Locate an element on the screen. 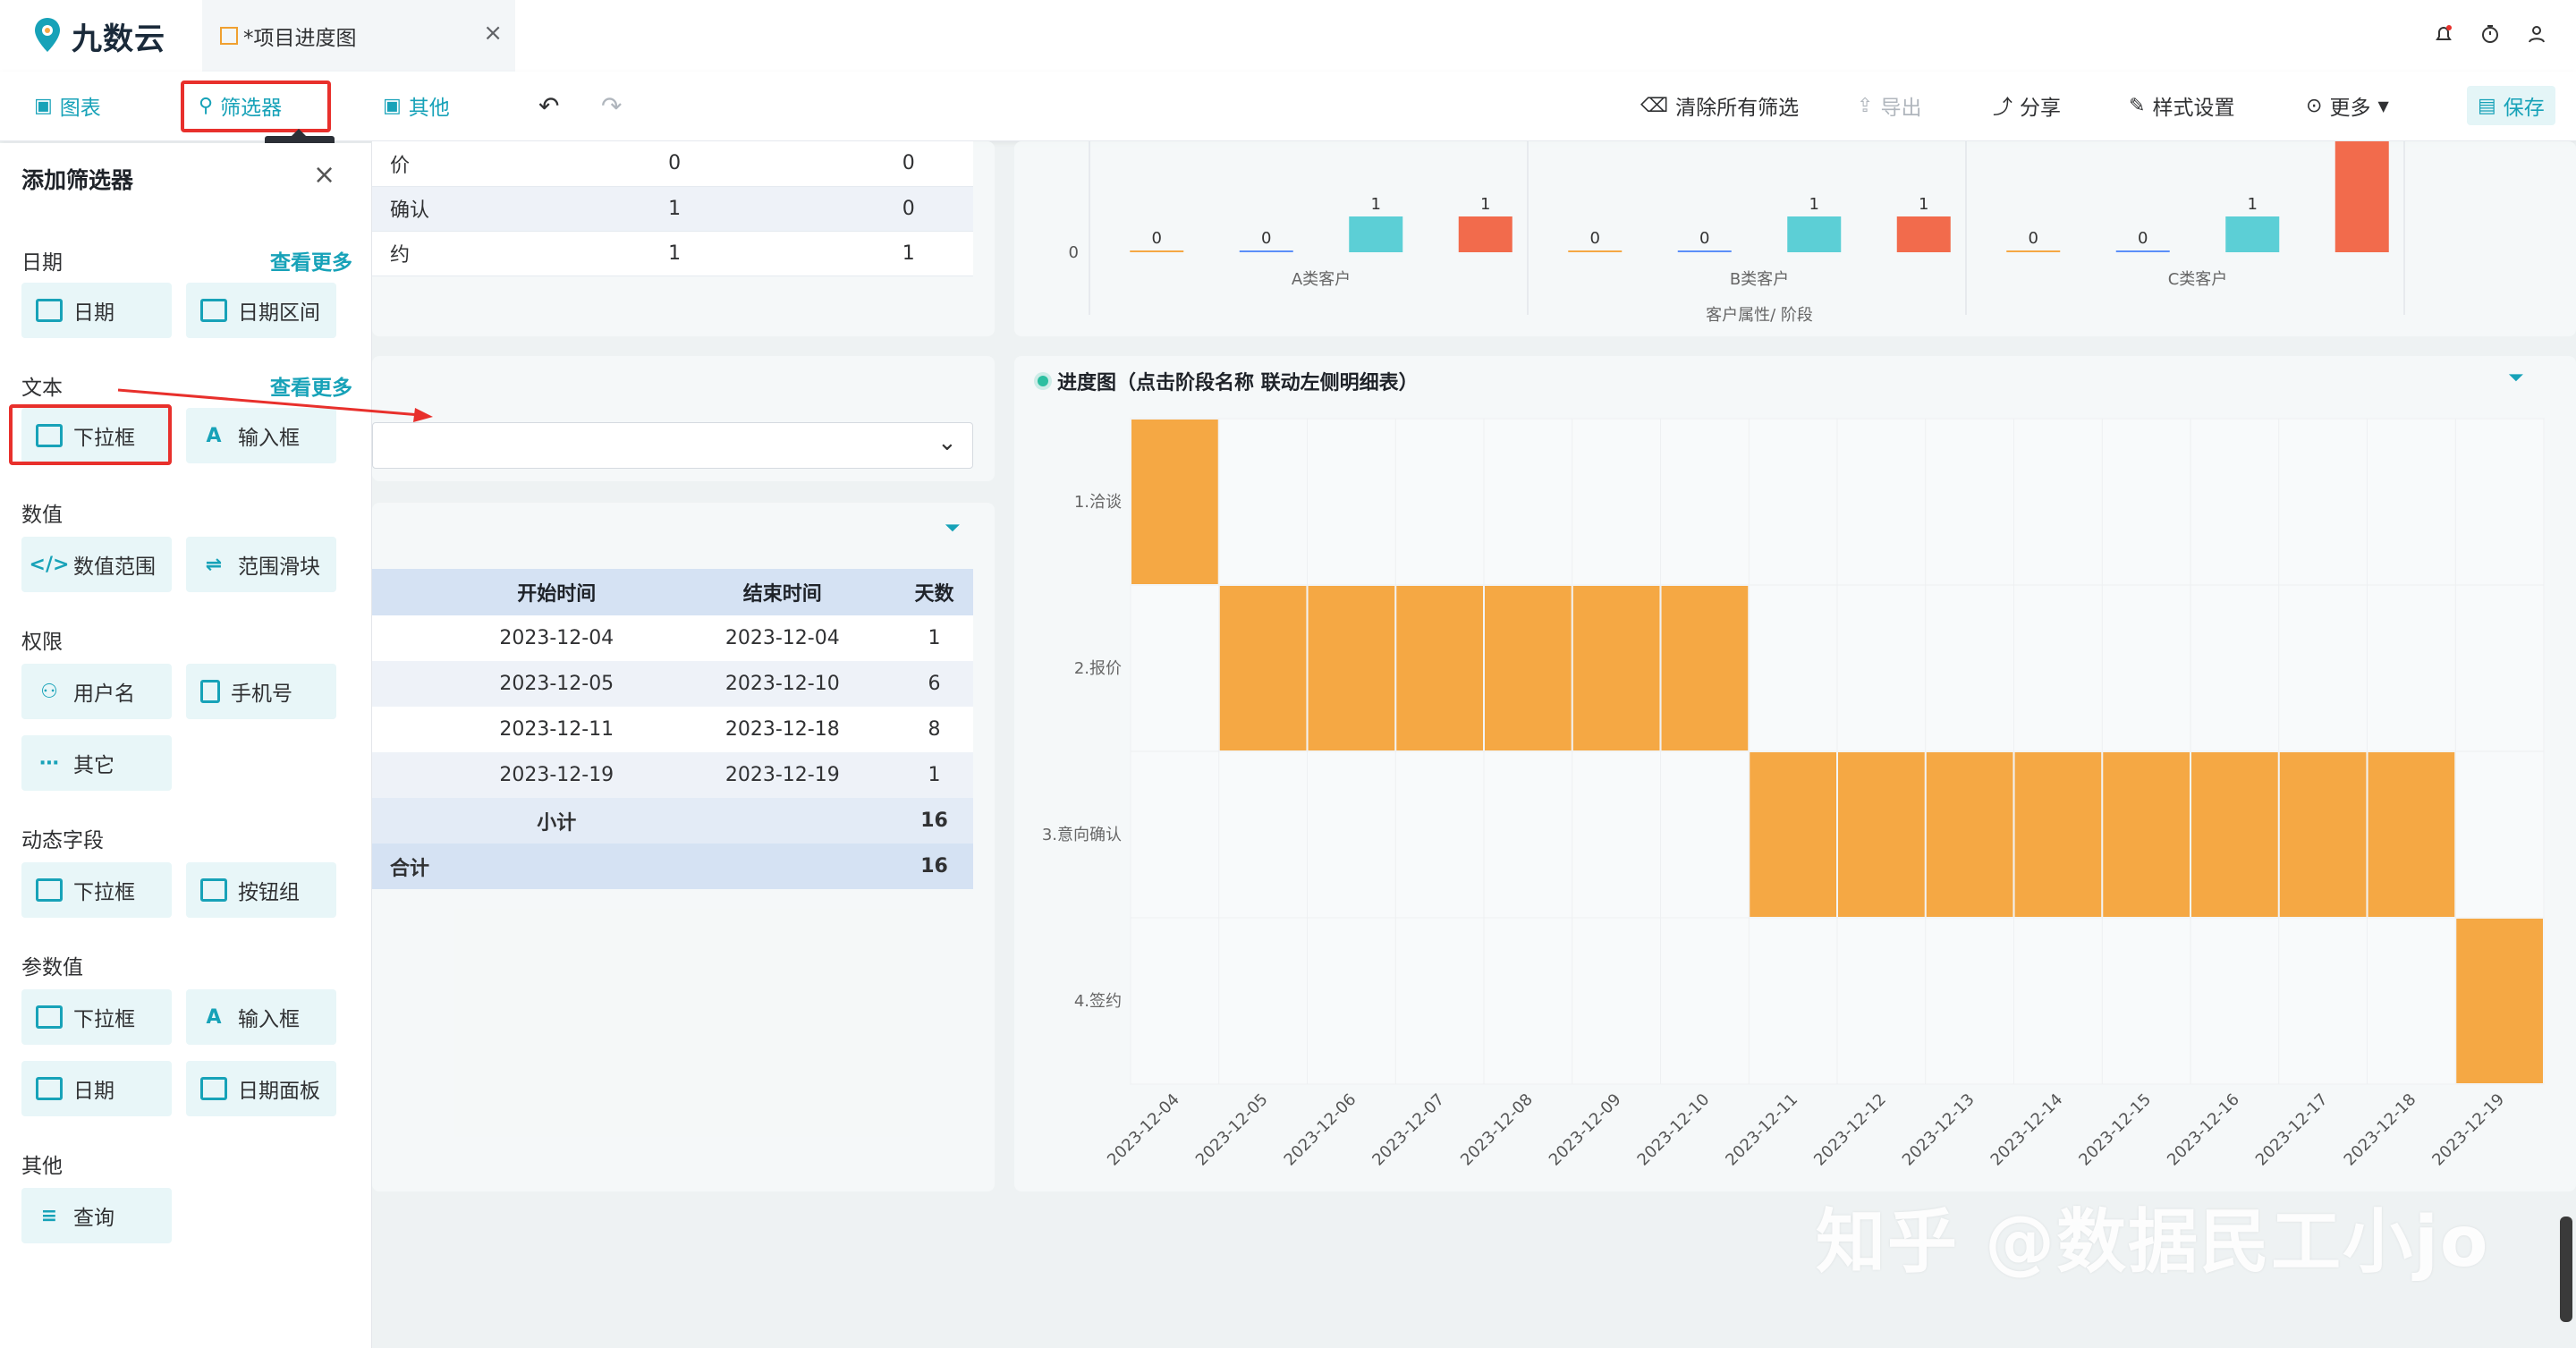 Image resolution: width=2576 pixels, height=1348 pixels. undo-icon: ↶ is located at coordinates (548, 105).